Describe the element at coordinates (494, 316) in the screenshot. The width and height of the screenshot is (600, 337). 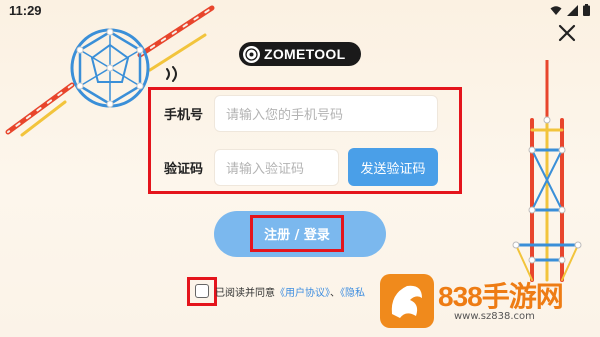
I see `watermark-url: www.sz838.com` at that location.